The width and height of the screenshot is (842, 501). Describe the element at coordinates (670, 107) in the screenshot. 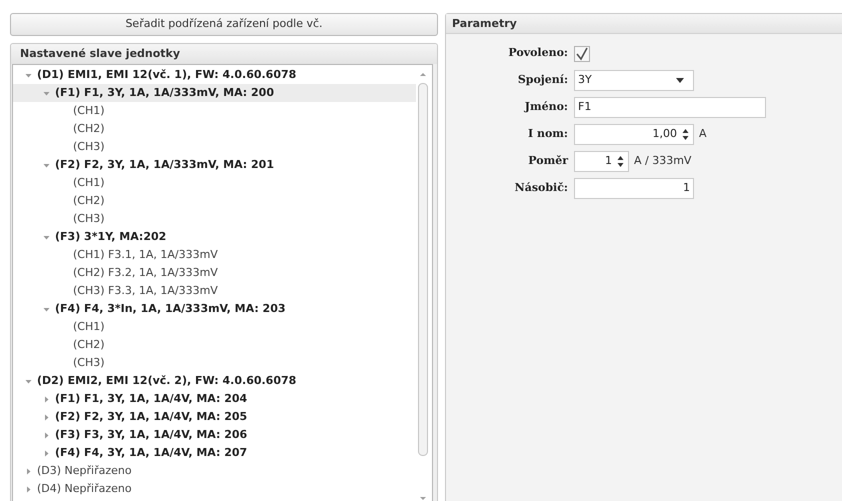

I see `text-field: F1` at that location.